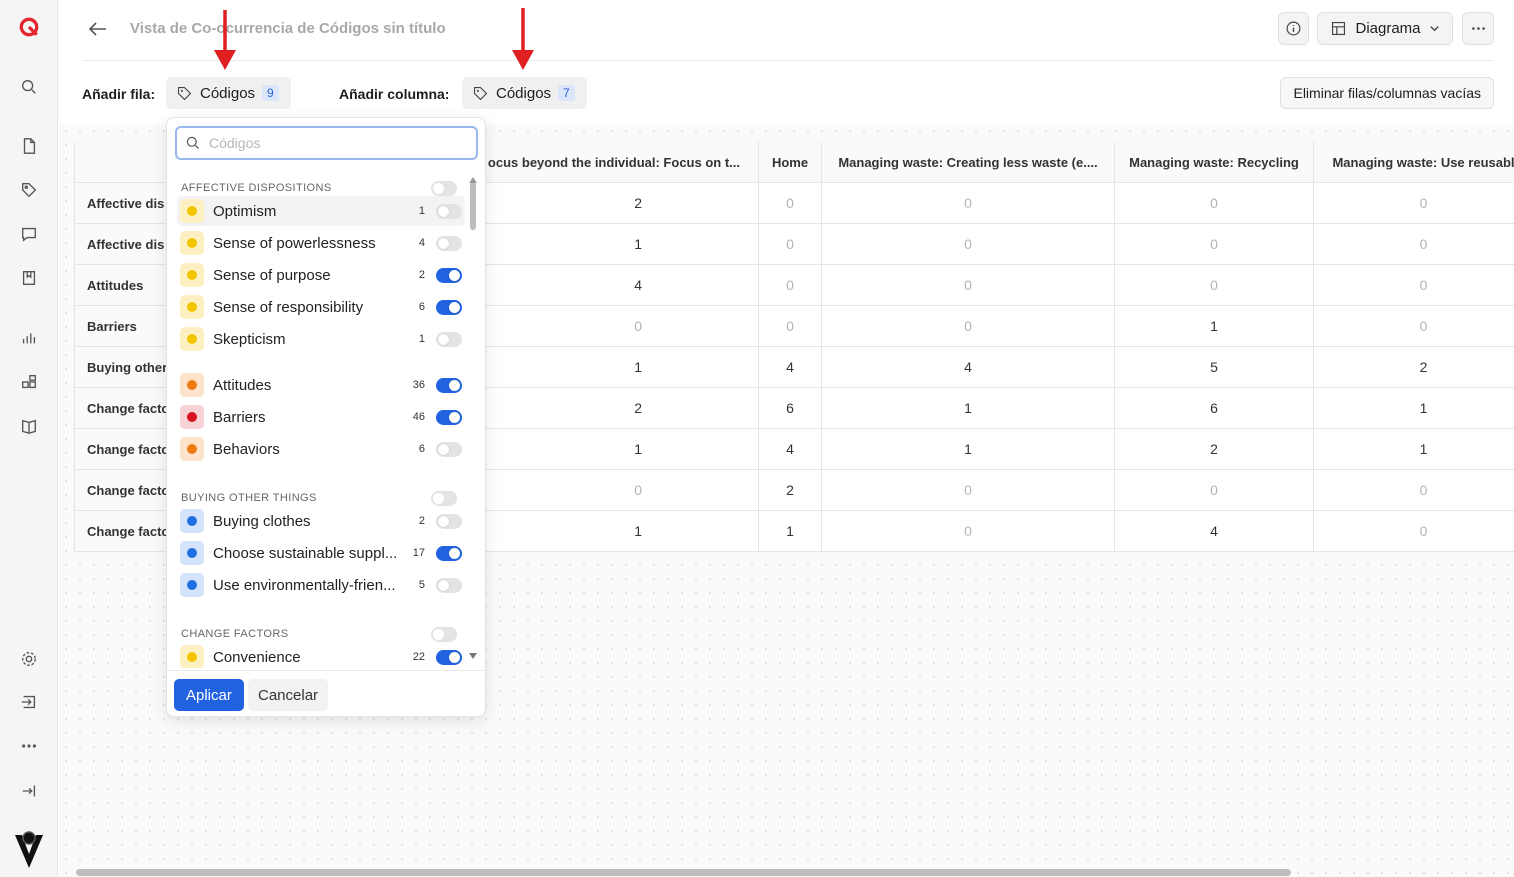 This screenshot has width=1514, height=877. What do you see at coordinates (1414, 162) in the screenshot?
I see `column-header: Managing waste: Use reusabl` at bounding box center [1414, 162].